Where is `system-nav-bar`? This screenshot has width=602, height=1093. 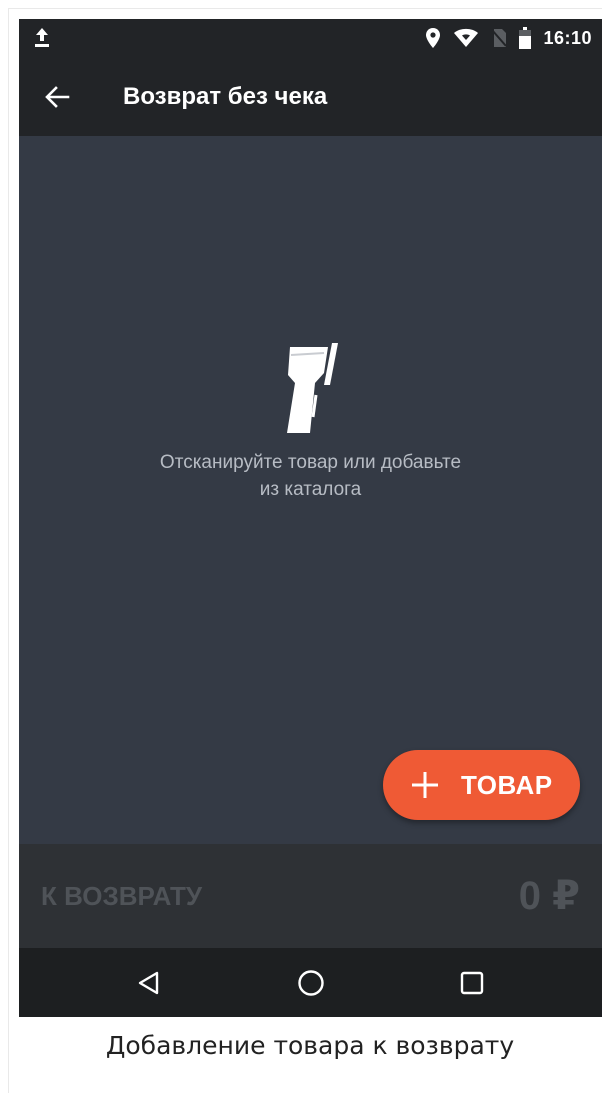 system-nav-bar is located at coordinates (310, 982).